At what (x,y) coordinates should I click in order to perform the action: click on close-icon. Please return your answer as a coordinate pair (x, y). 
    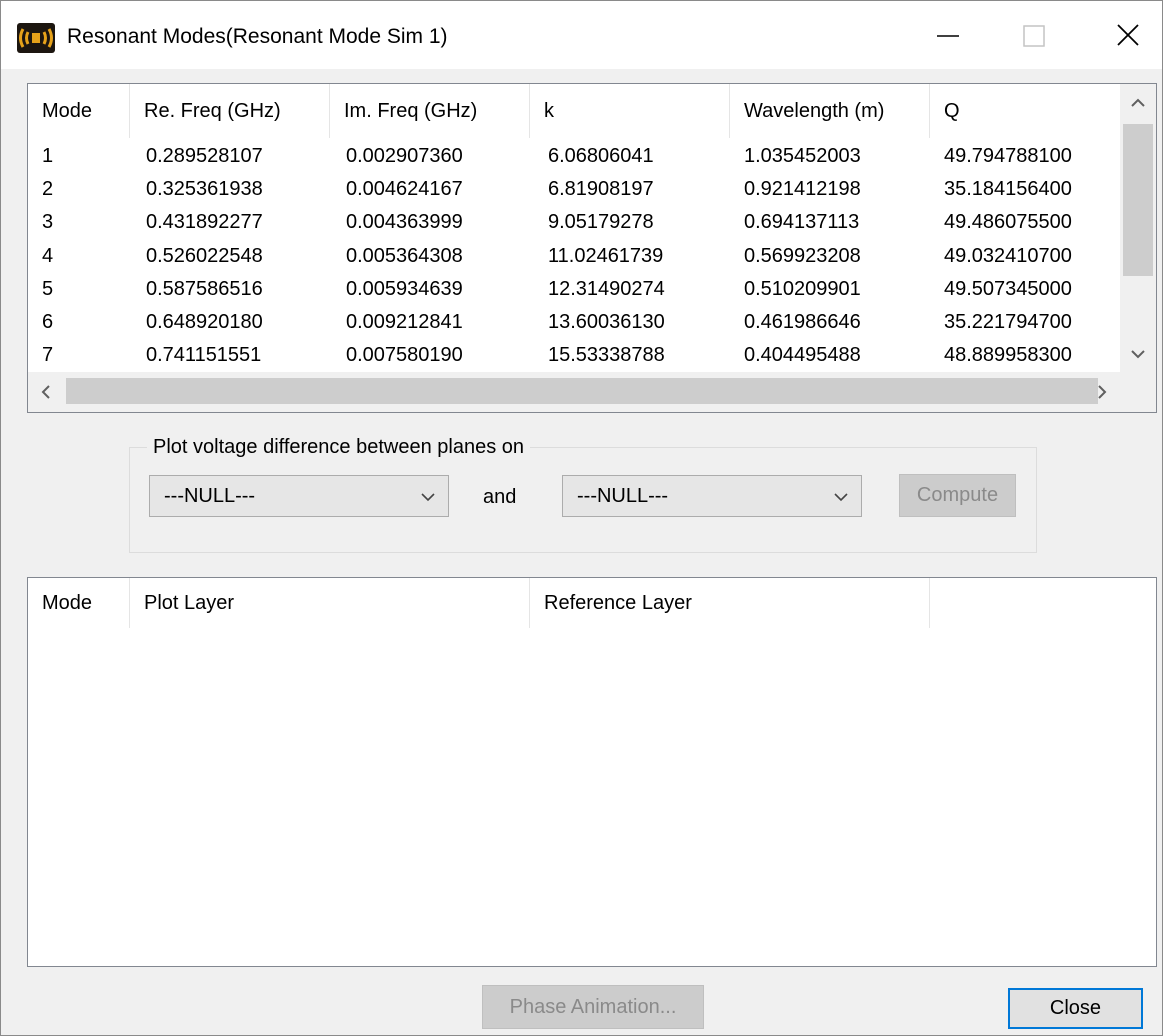
    Looking at the image, I should click on (1128, 35).